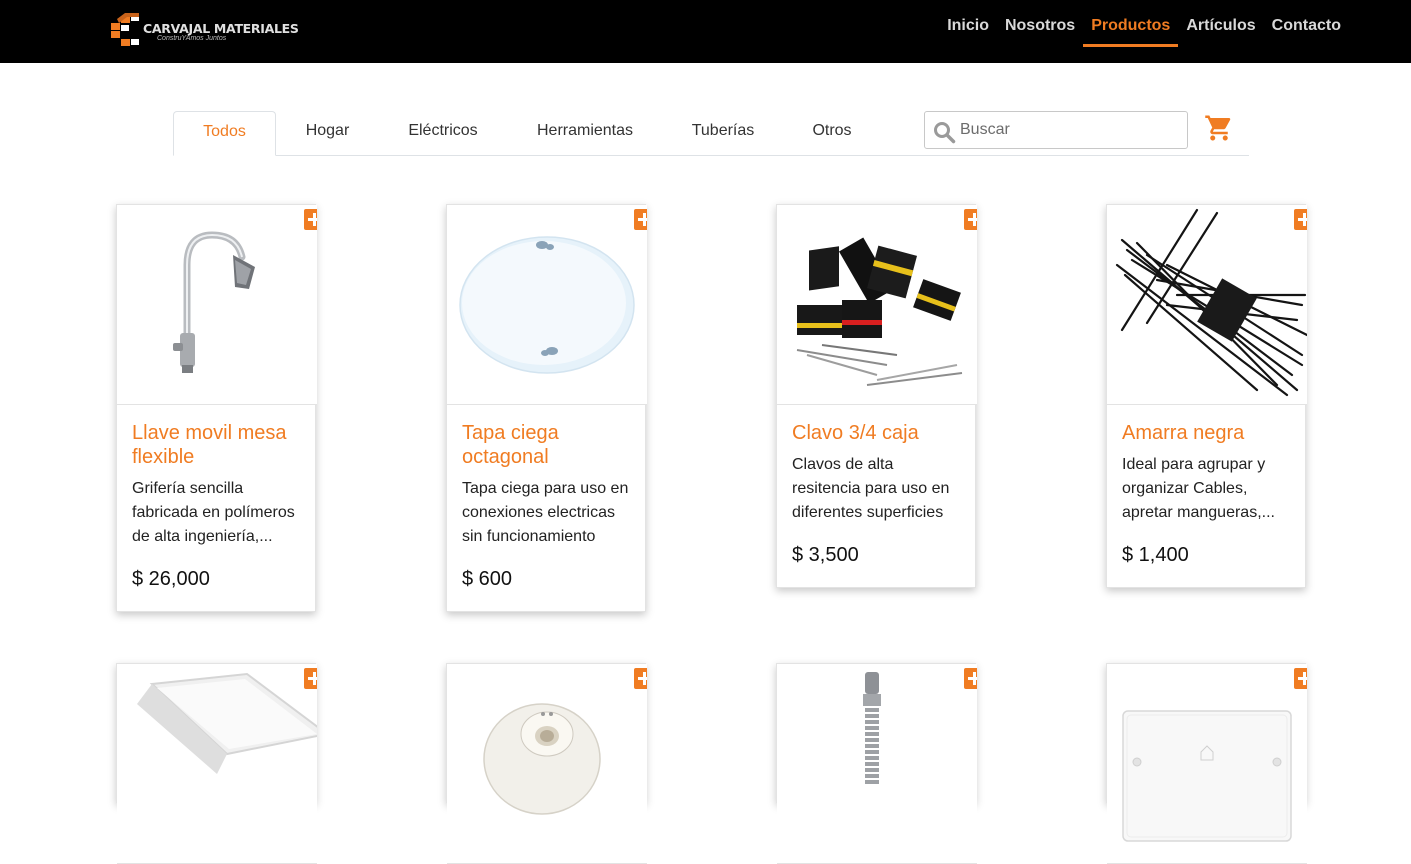  Describe the element at coordinates (872, 728) in the screenshot. I see `flexible-hose-image` at that location.